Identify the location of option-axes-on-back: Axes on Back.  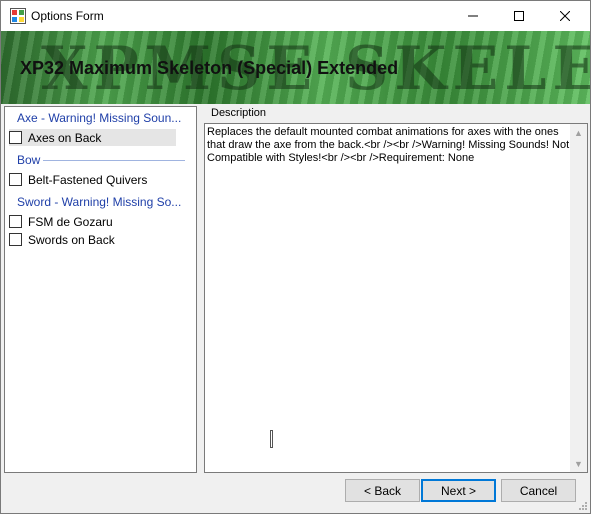
(92, 137).